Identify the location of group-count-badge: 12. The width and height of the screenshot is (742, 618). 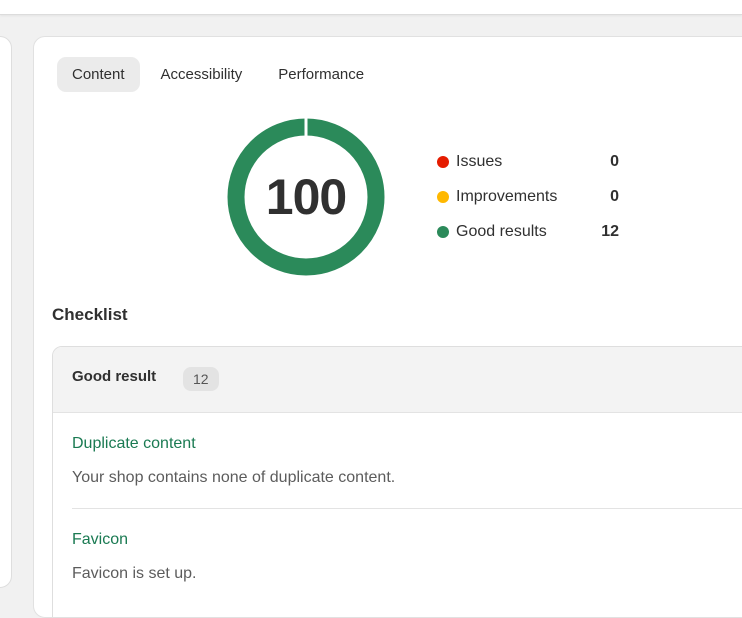
(201, 379).